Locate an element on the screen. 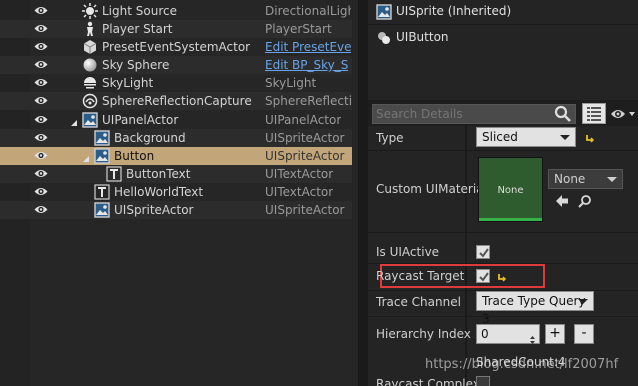 This screenshot has width=638, height=386. material-dropdown-value: None is located at coordinates (570, 179).